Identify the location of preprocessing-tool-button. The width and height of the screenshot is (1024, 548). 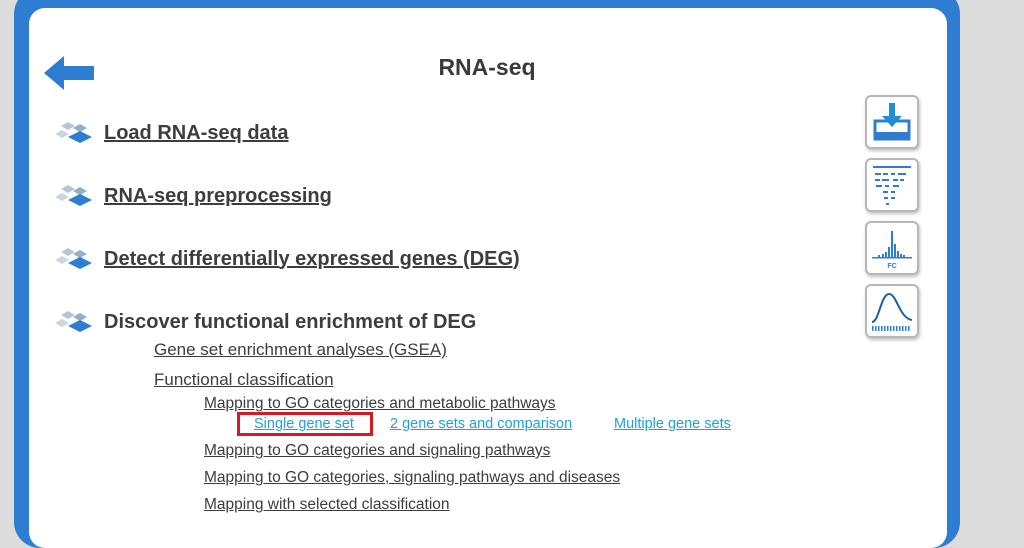
(892, 185).